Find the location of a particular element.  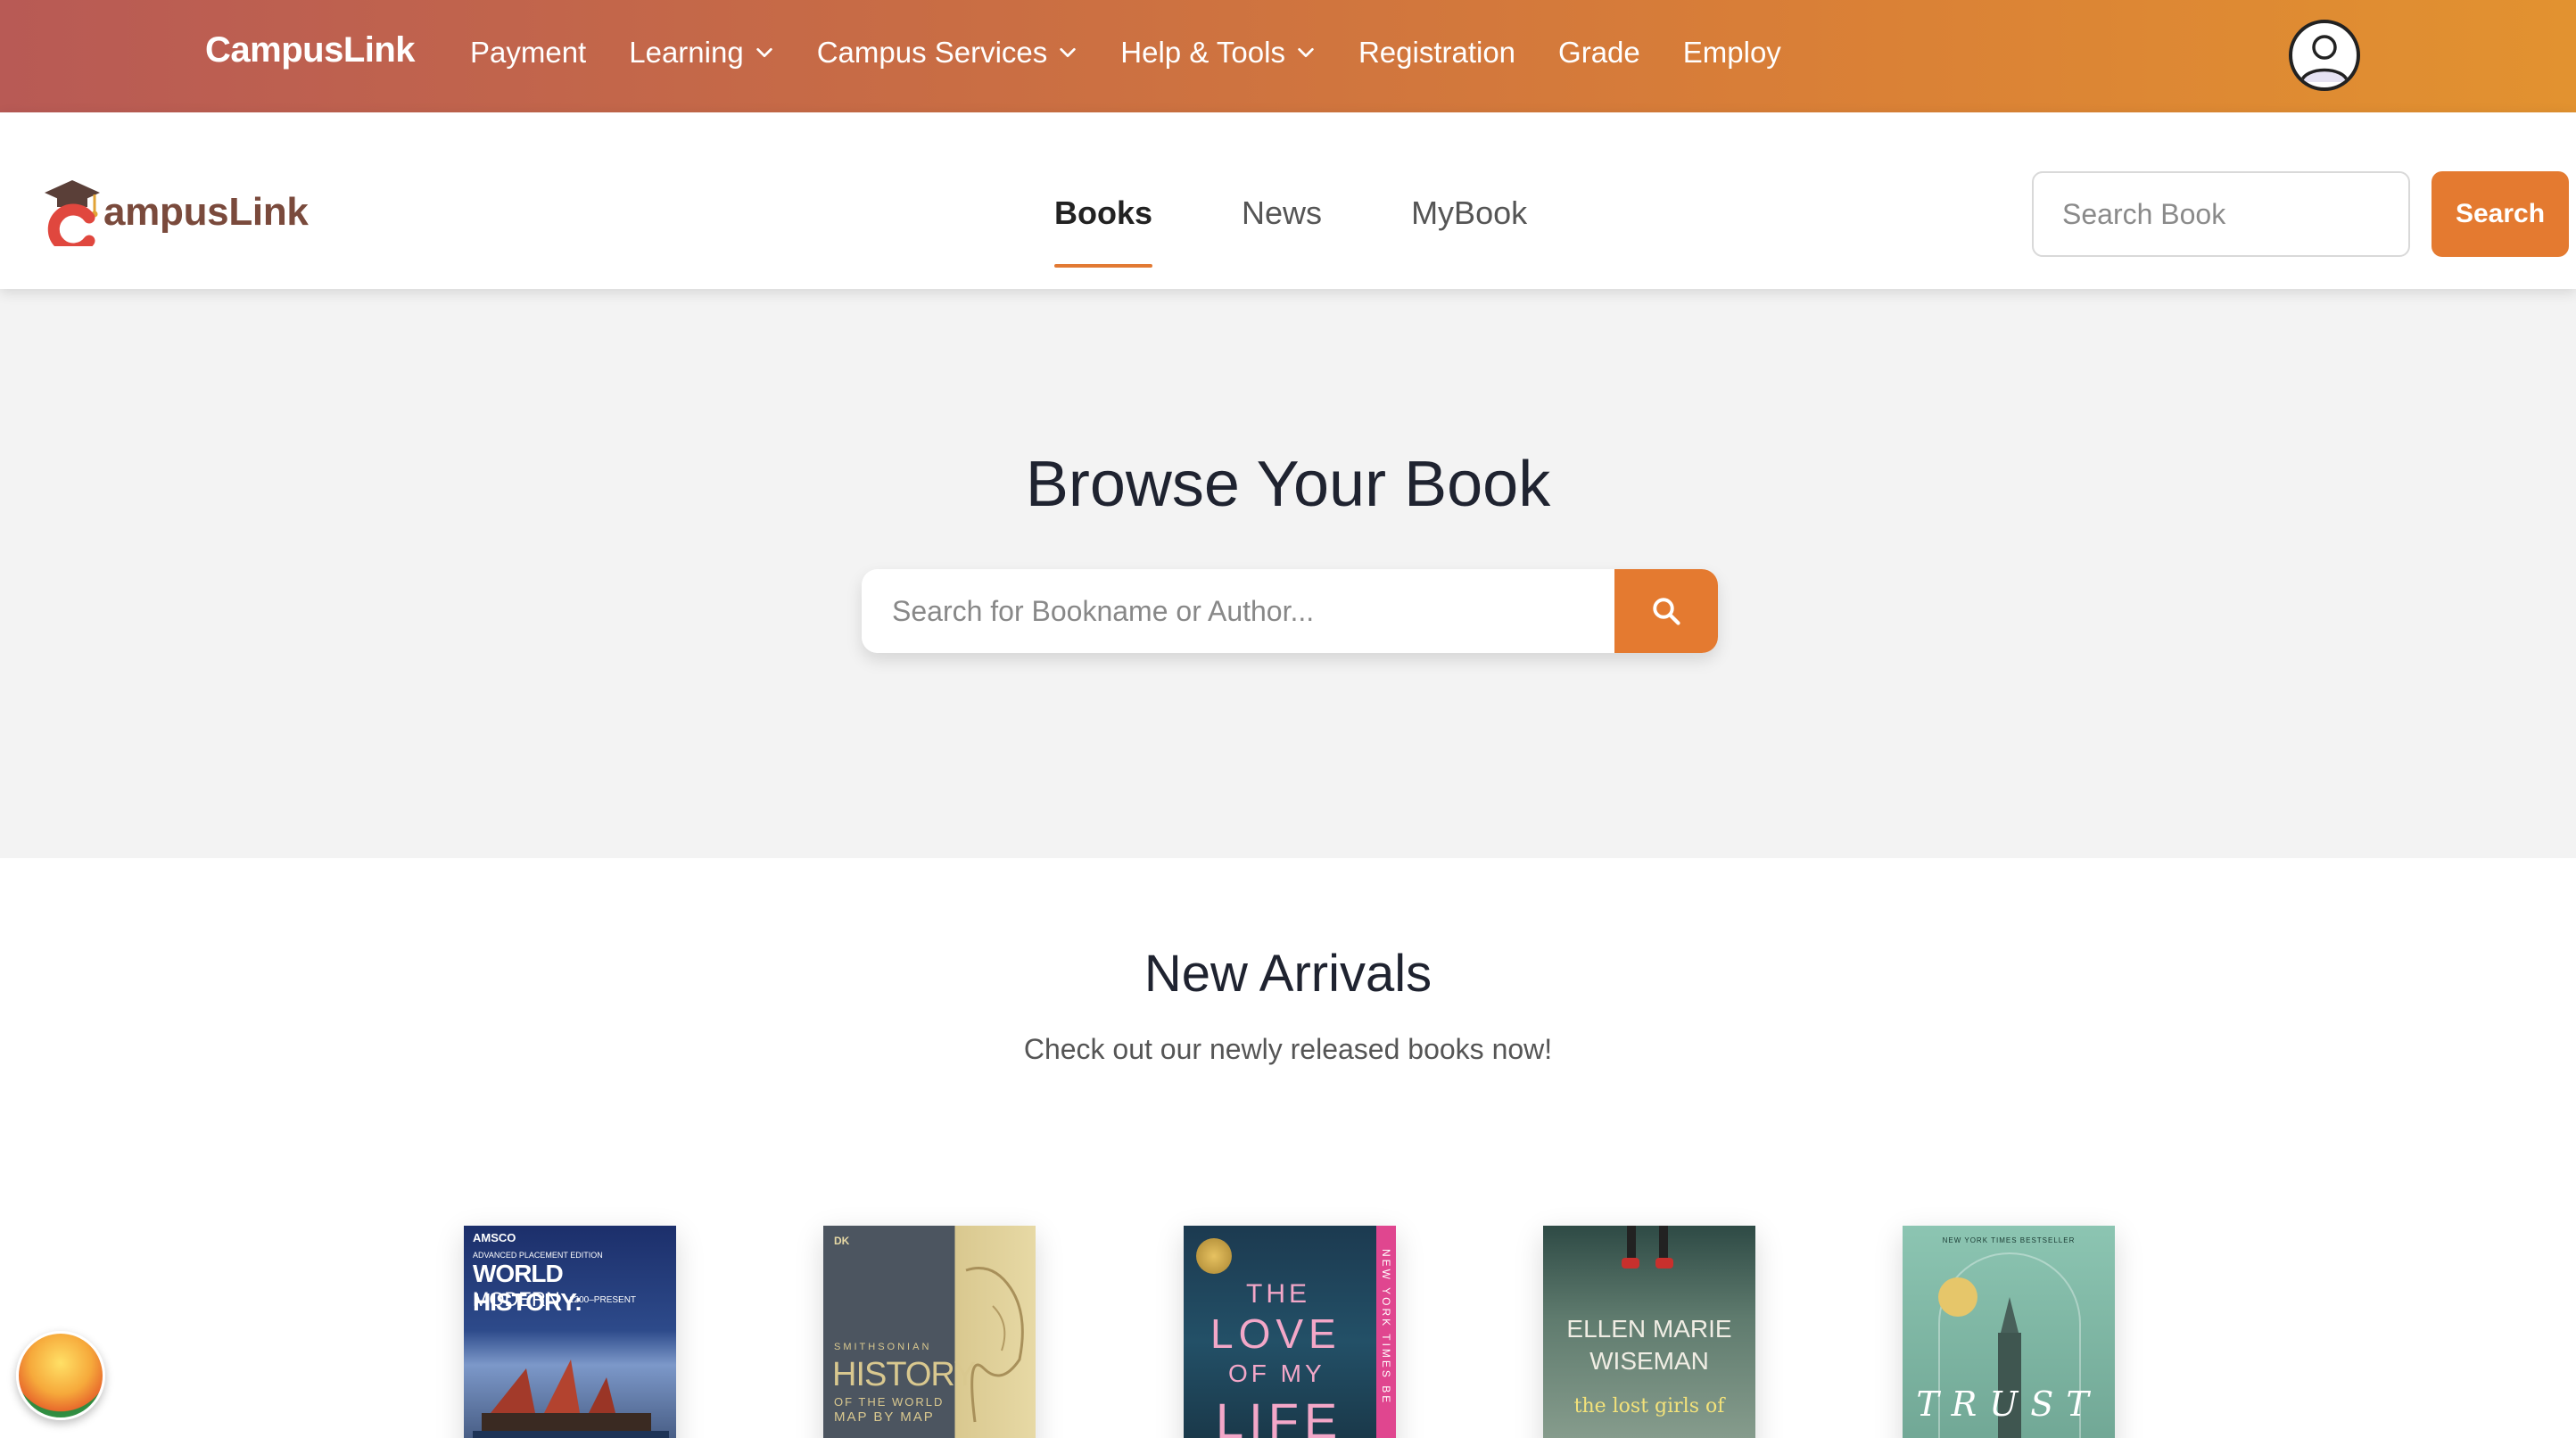

map-illustration is located at coordinates (995, 1345).